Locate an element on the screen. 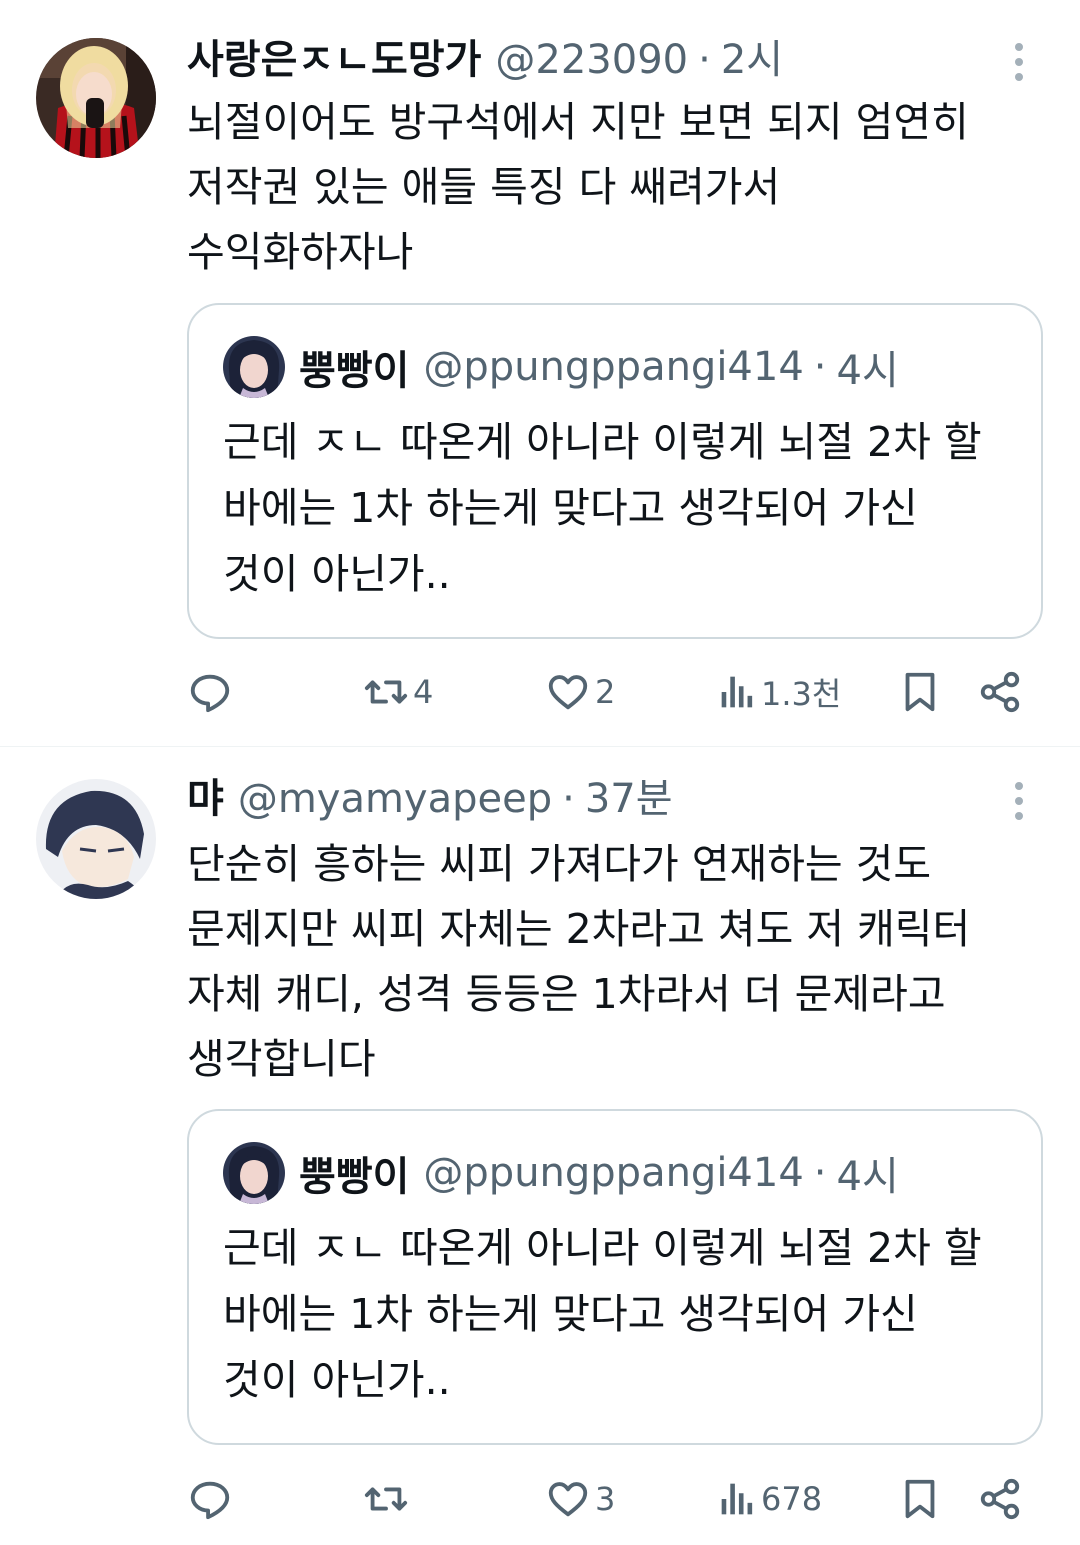  like-button: 3 is located at coordinates (580, 1499).